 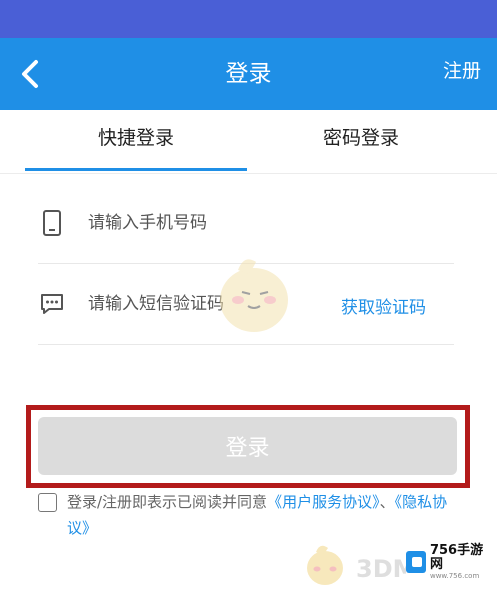 I want to click on login-button: 登录, so click(x=247, y=446).